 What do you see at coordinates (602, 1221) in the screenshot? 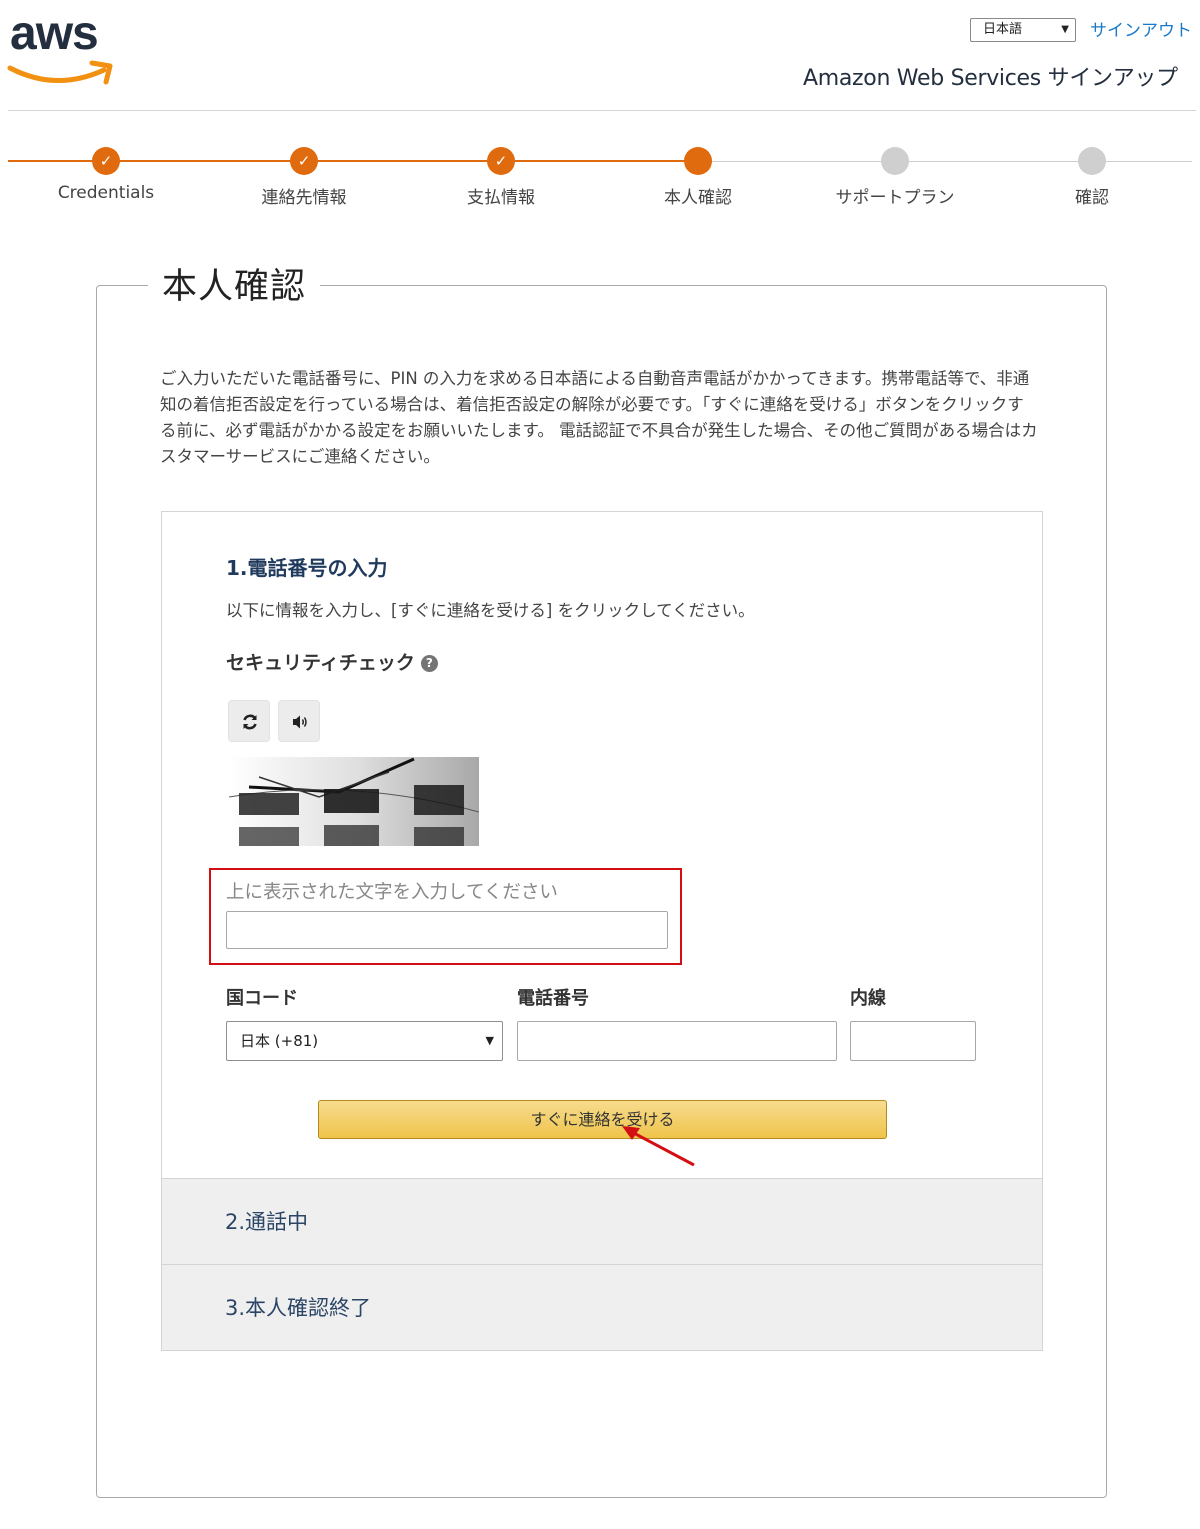
I see `step2-section: 2.通話中` at bounding box center [602, 1221].